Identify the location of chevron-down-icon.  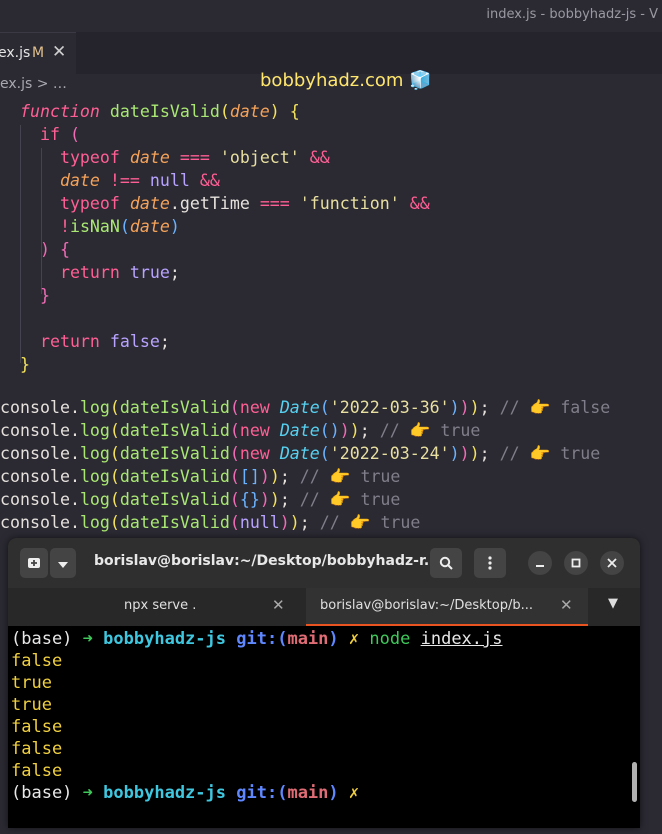
(63, 565).